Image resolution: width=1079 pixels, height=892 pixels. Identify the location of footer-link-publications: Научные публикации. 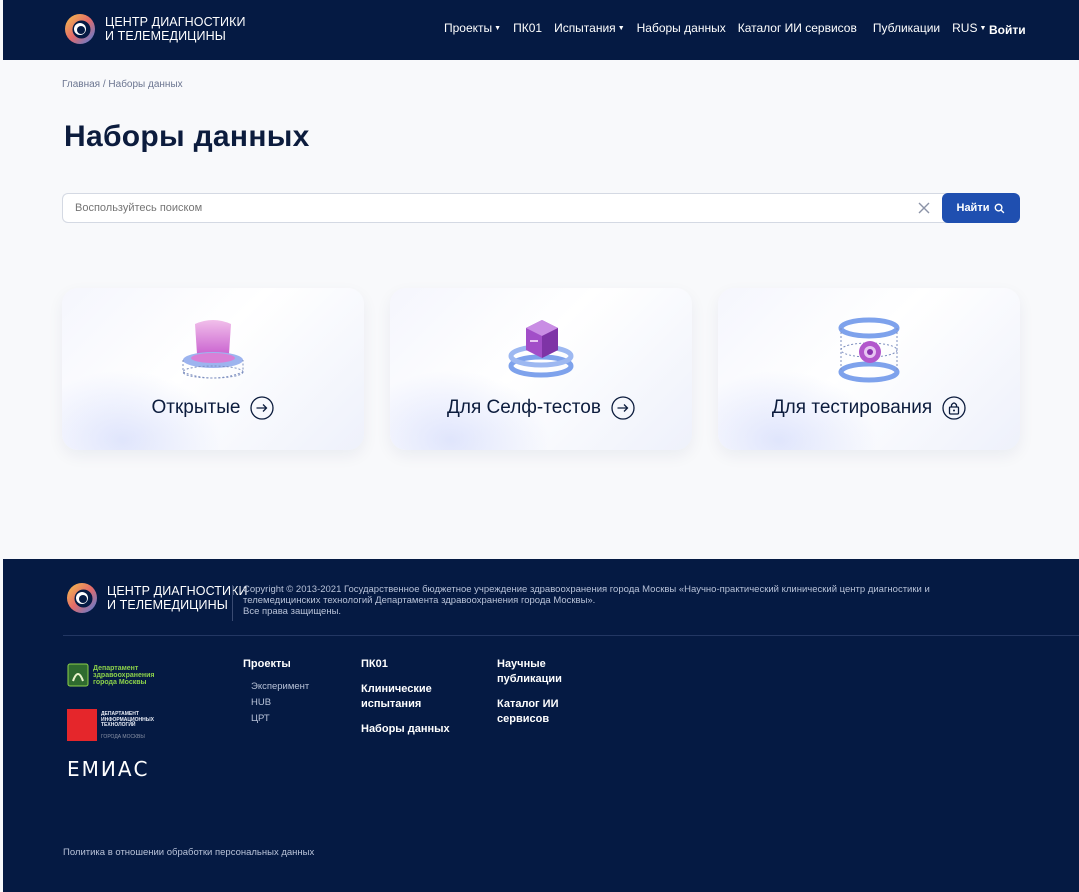
(542, 672).